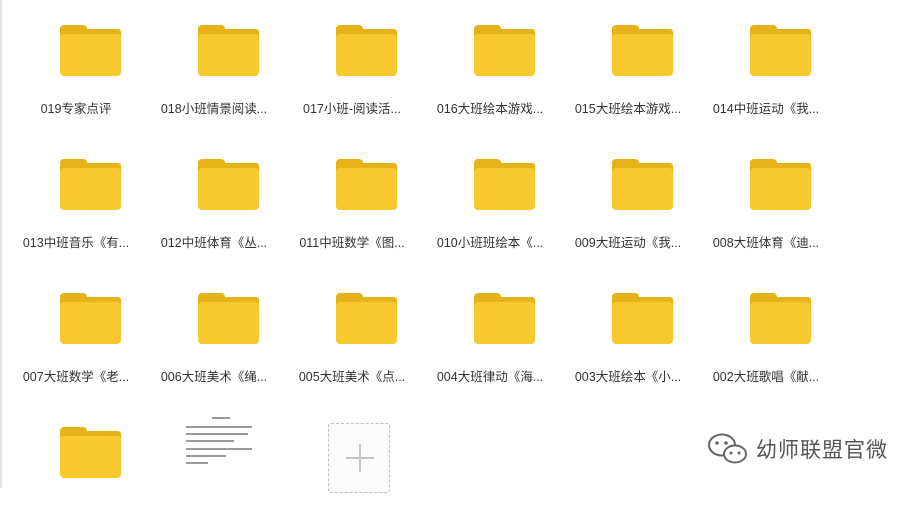  I want to click on wechat-icon, so click(727, 448).